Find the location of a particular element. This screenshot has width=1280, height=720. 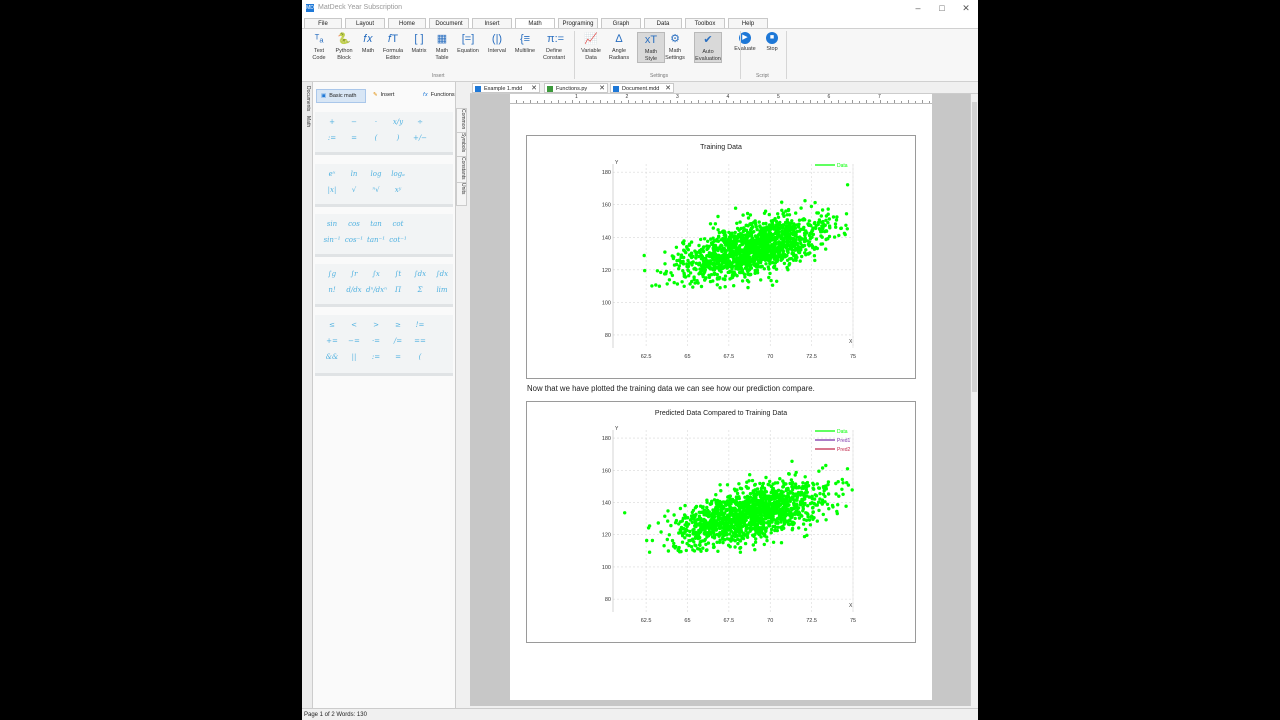

symbol-button: ) is located at coordinates (398, 138).